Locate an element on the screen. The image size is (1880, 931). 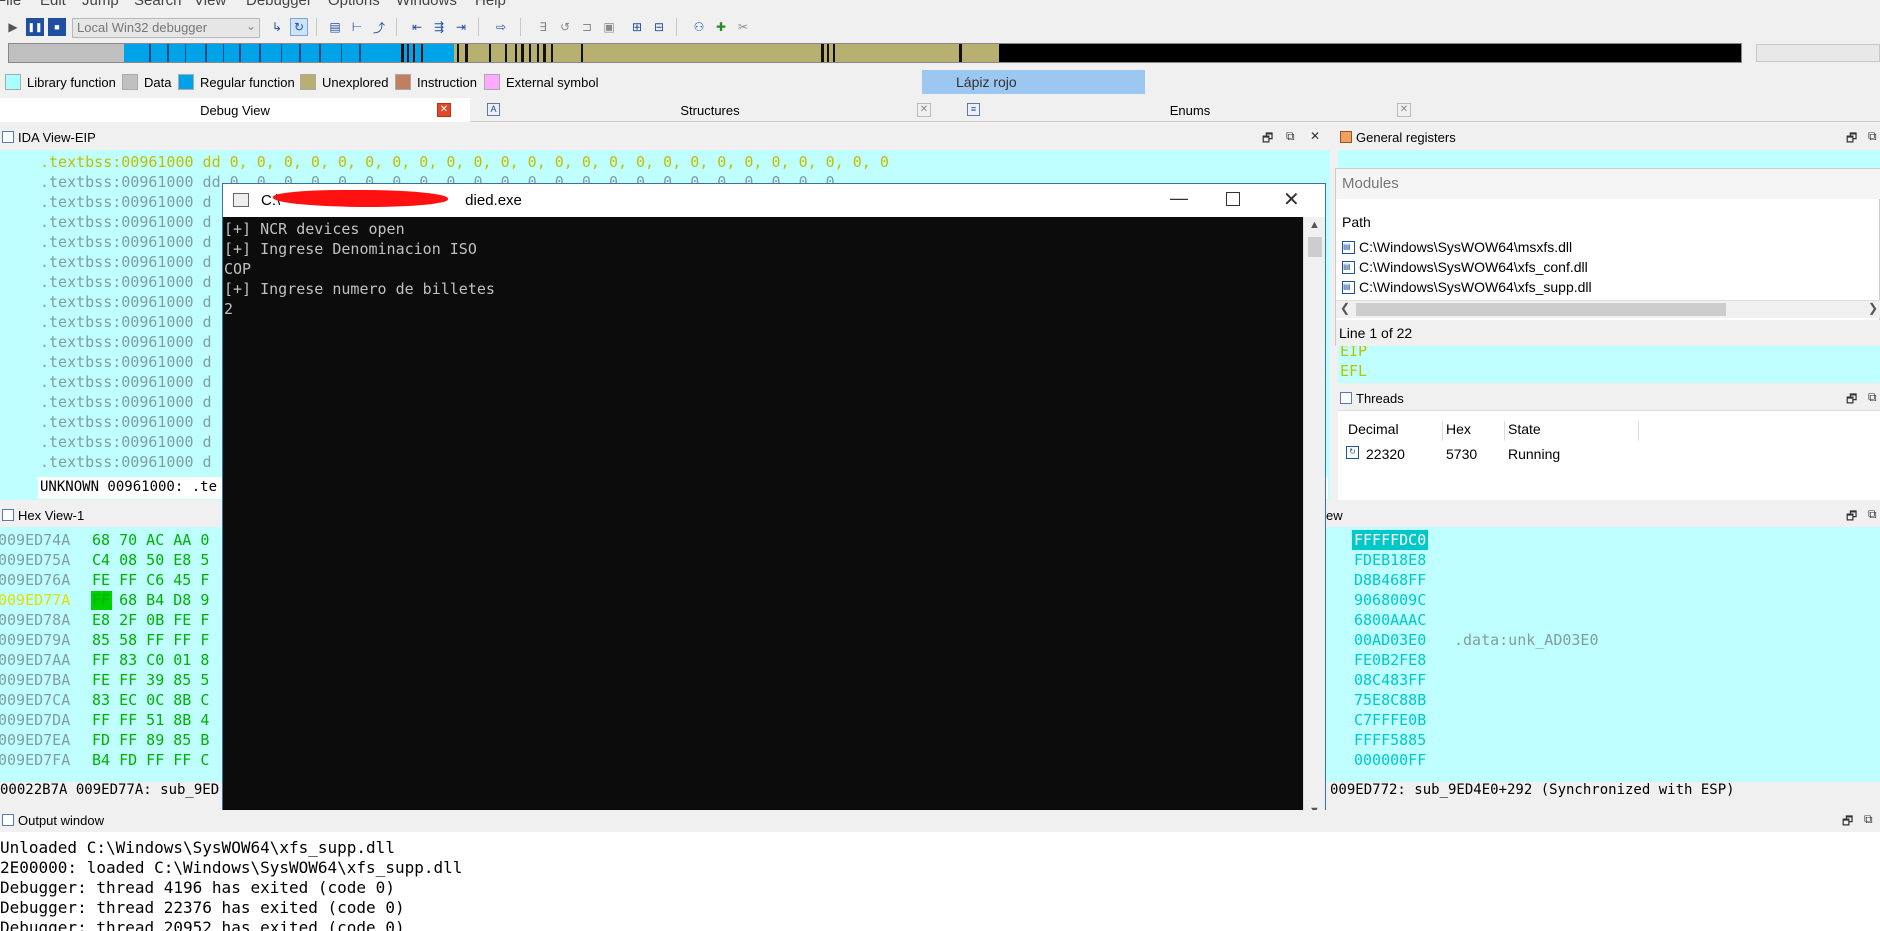
memory-icon: ▤ is located at coordinates (335, 27).